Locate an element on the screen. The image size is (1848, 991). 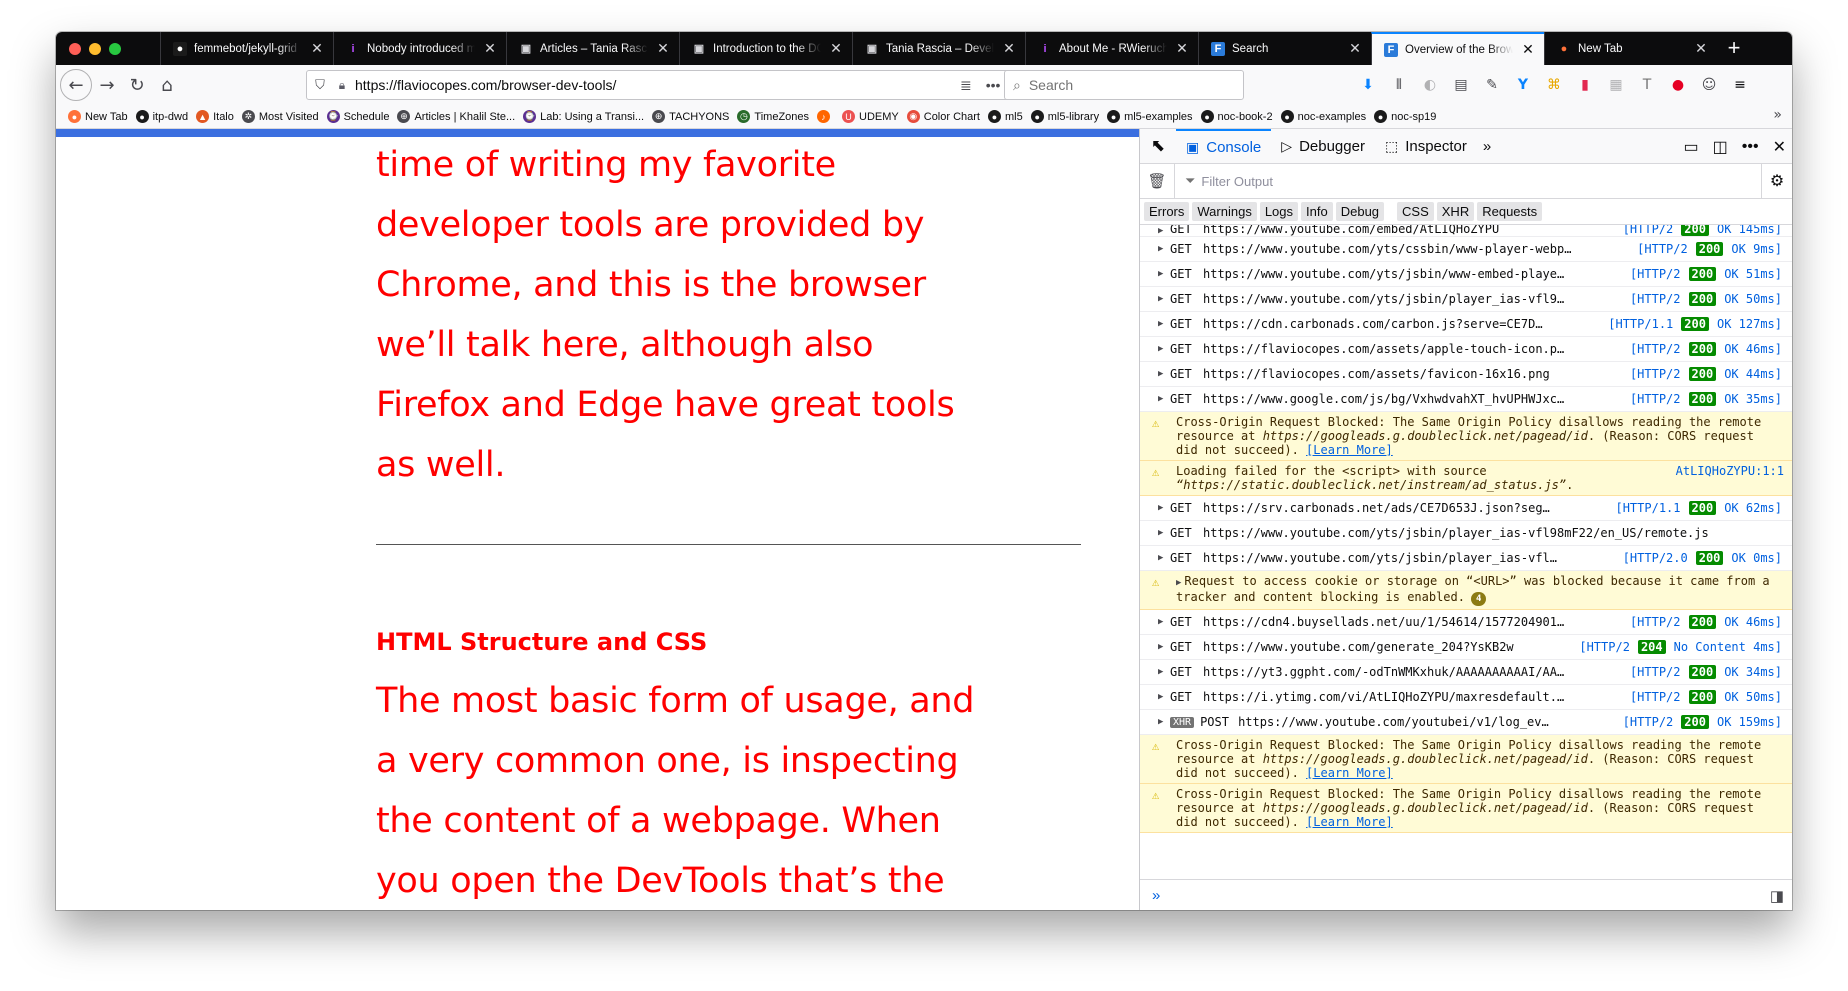
browser-tab: ● femmebot/jekyll-grid ✕ is located at coordinates (246, 48).